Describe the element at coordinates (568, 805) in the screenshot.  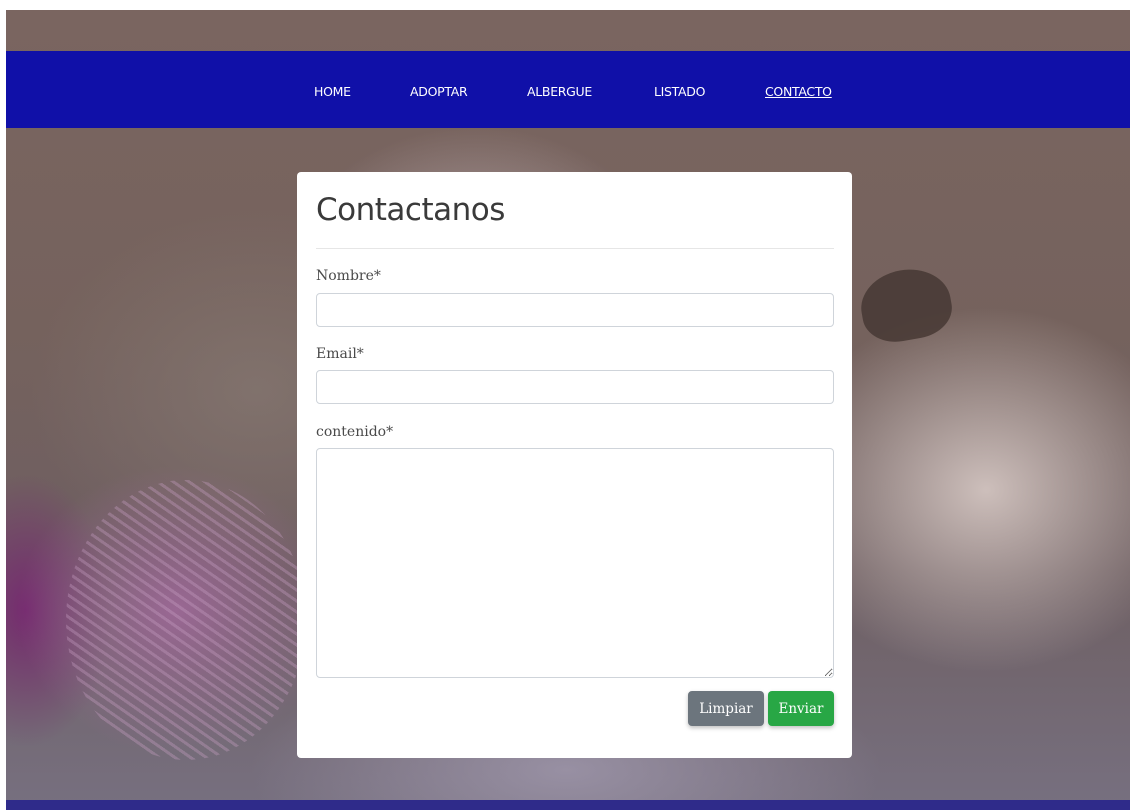
I see `footer-strip` at that location.